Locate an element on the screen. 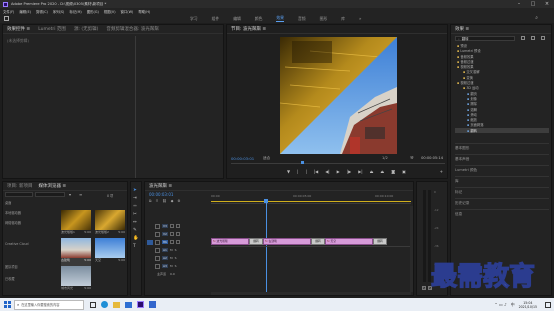  solo-icon: S is located at coordinates (176, 266).